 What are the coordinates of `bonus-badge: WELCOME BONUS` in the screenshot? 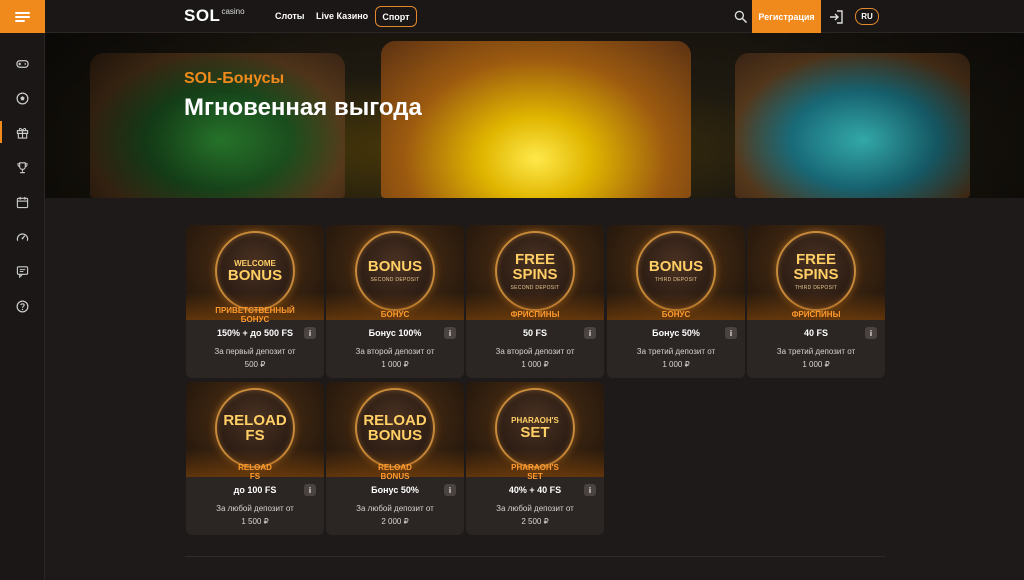 It's located at (255, 271).